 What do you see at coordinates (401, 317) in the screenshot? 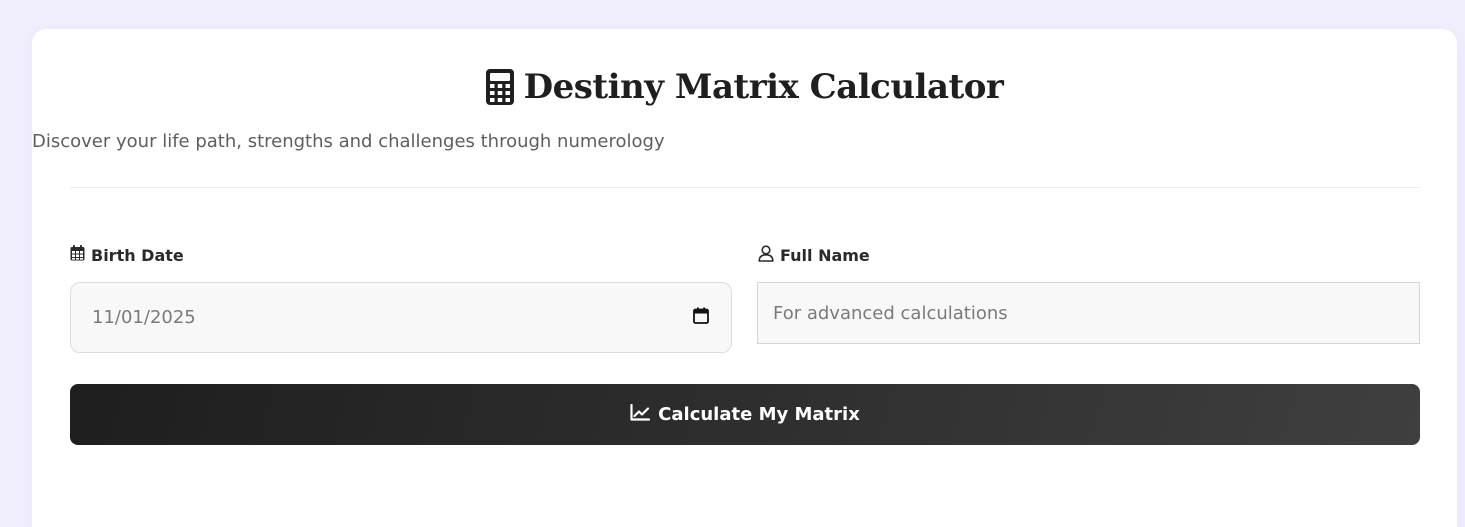
I see `birth-date-input: 11/01/2025` at bounding box center [401, 317].